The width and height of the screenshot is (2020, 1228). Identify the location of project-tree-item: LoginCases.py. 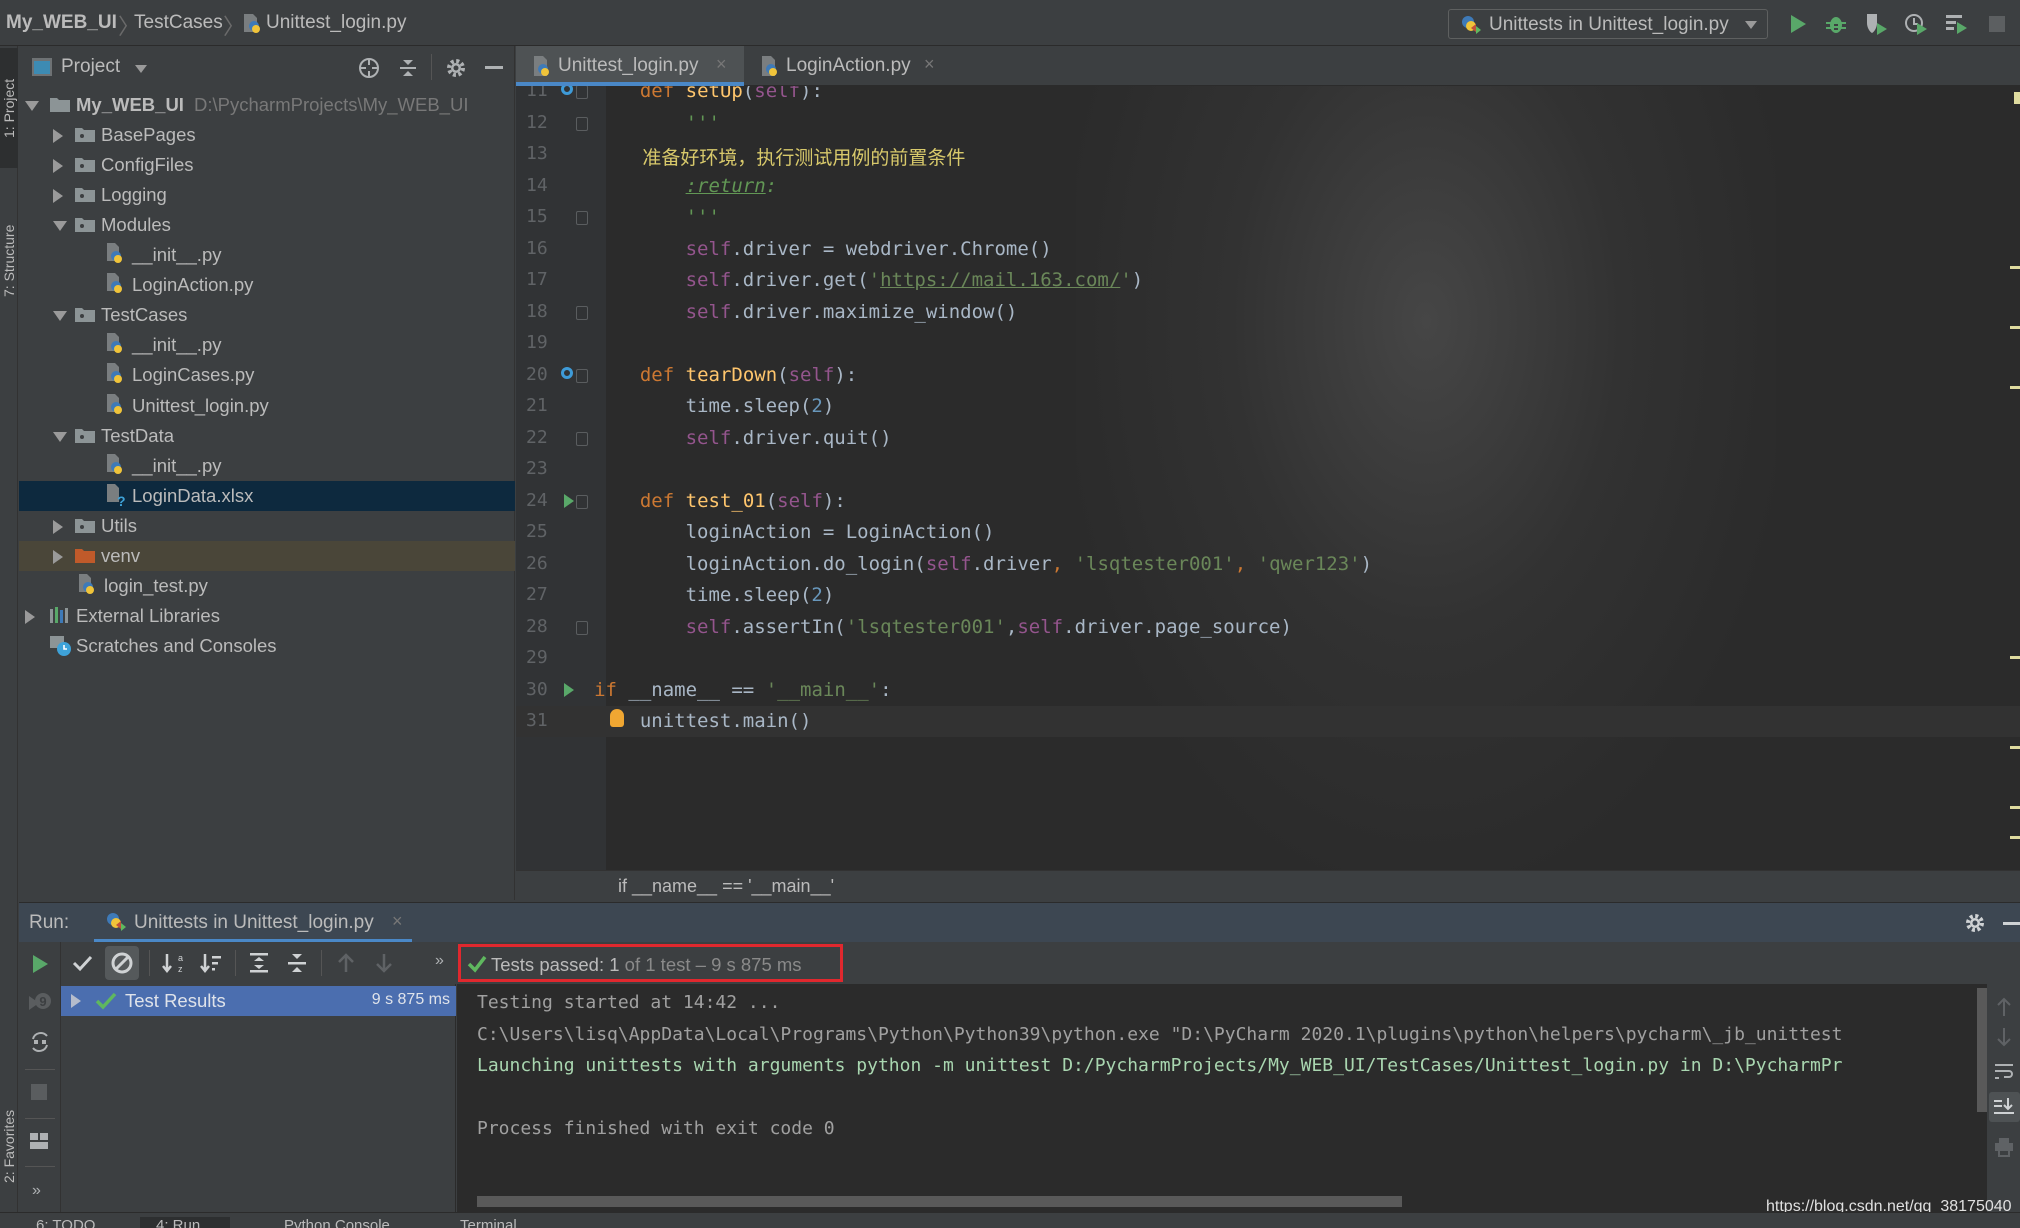
(267, 375).